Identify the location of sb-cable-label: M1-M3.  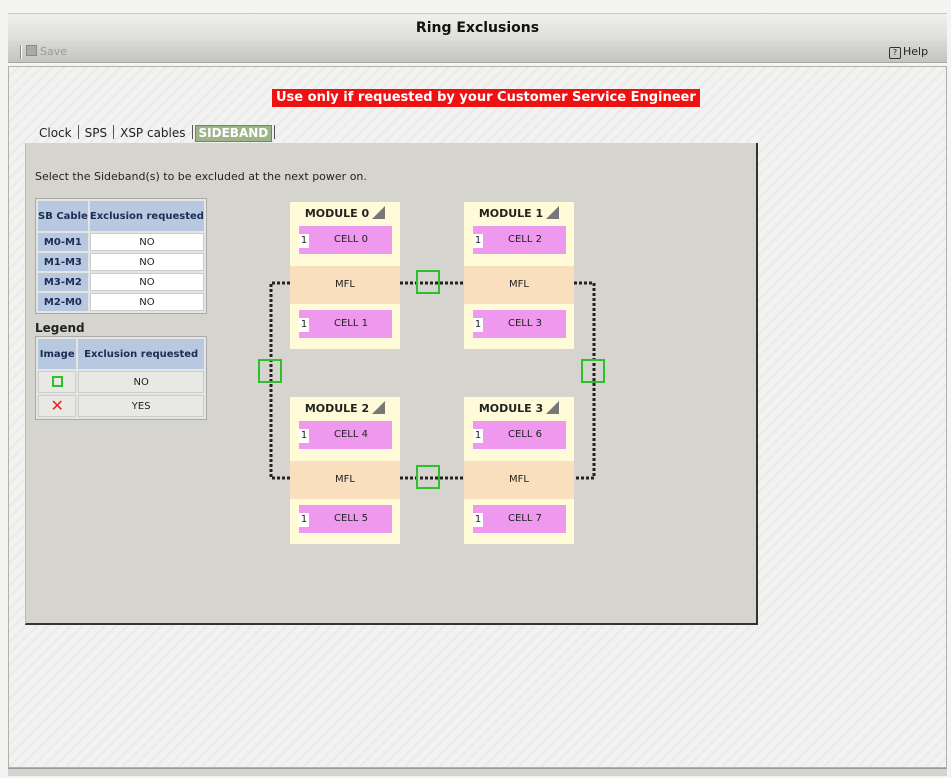
(63, 262).